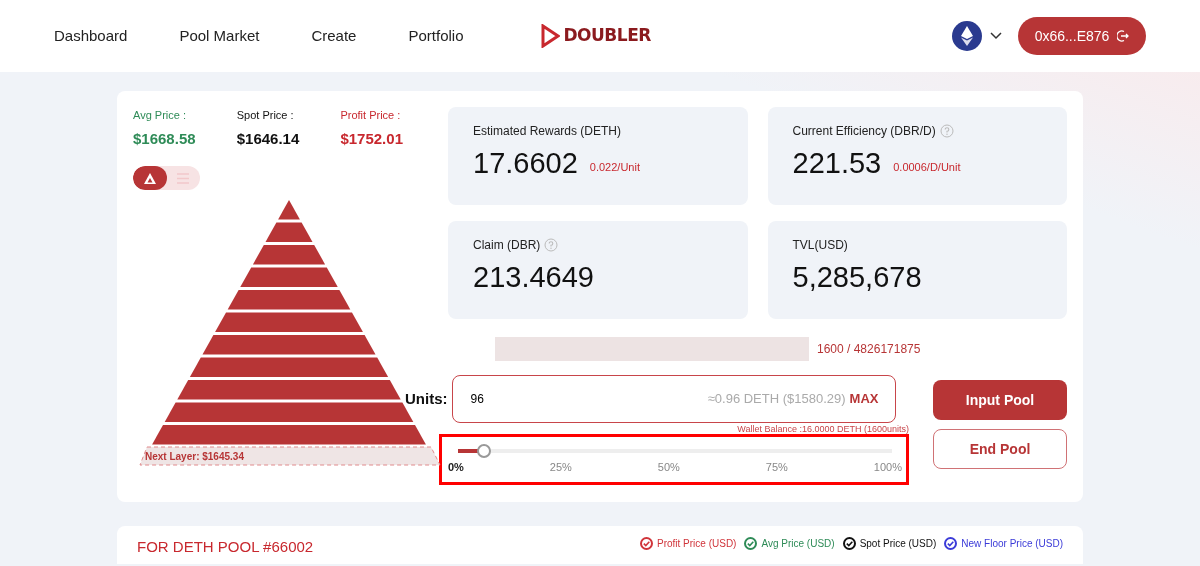 This screenshot has width=1200, height=566. Describe the element at coordinates (436, 36) in the screenshot. I see `nav-link: Portfolio` at that location.